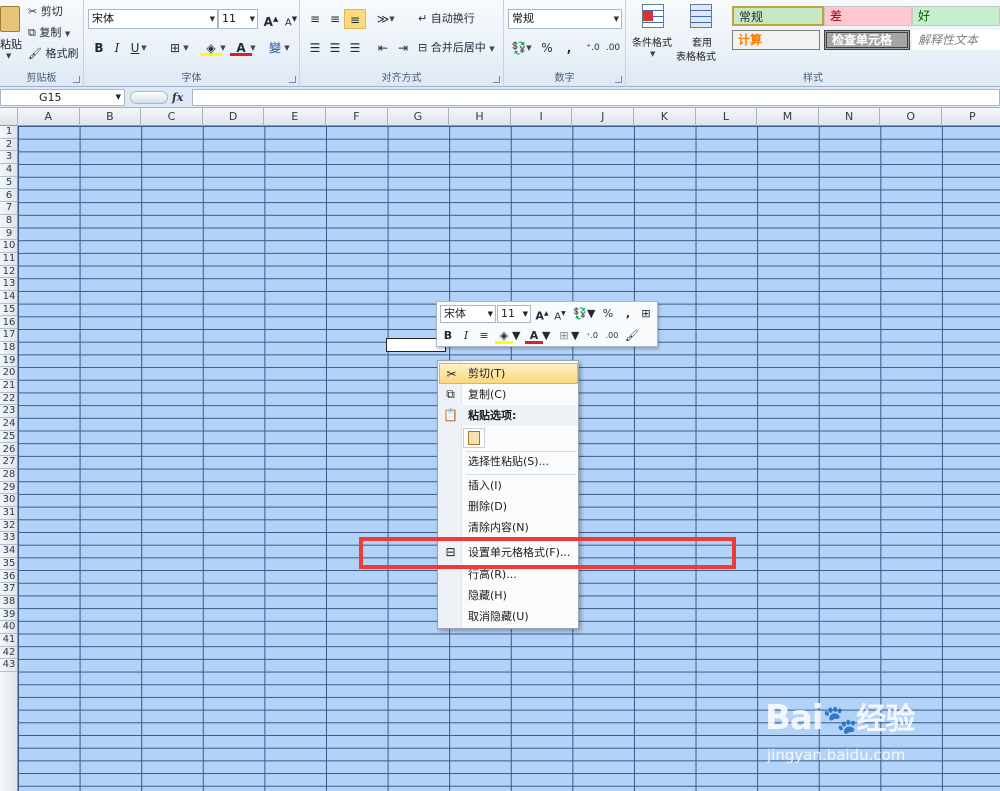 The image size is (1000, 791). I want to click on row-header: 34, so click(8, 551).